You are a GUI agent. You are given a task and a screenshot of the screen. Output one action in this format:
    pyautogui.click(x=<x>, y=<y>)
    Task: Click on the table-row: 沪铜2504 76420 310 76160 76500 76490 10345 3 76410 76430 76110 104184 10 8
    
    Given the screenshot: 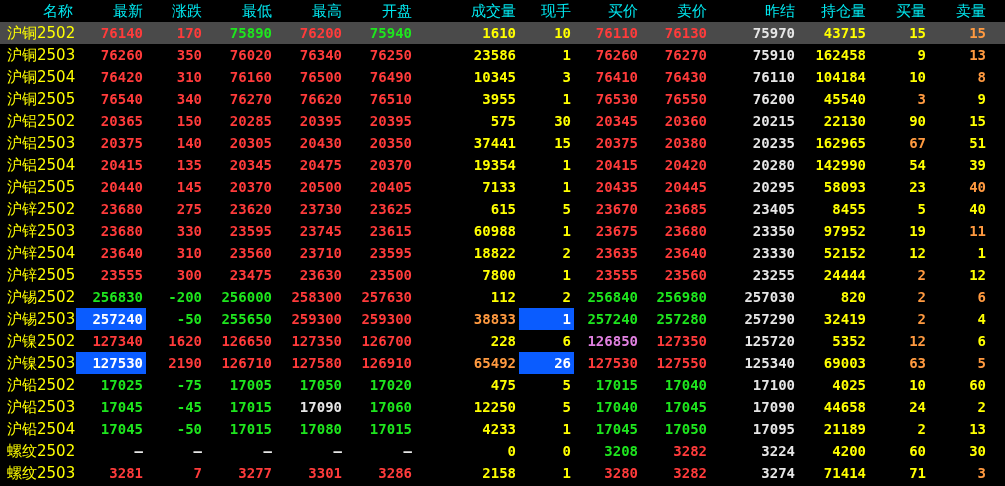 What is the action you would take?
    pyautogui.click(x=502, y=77)
    